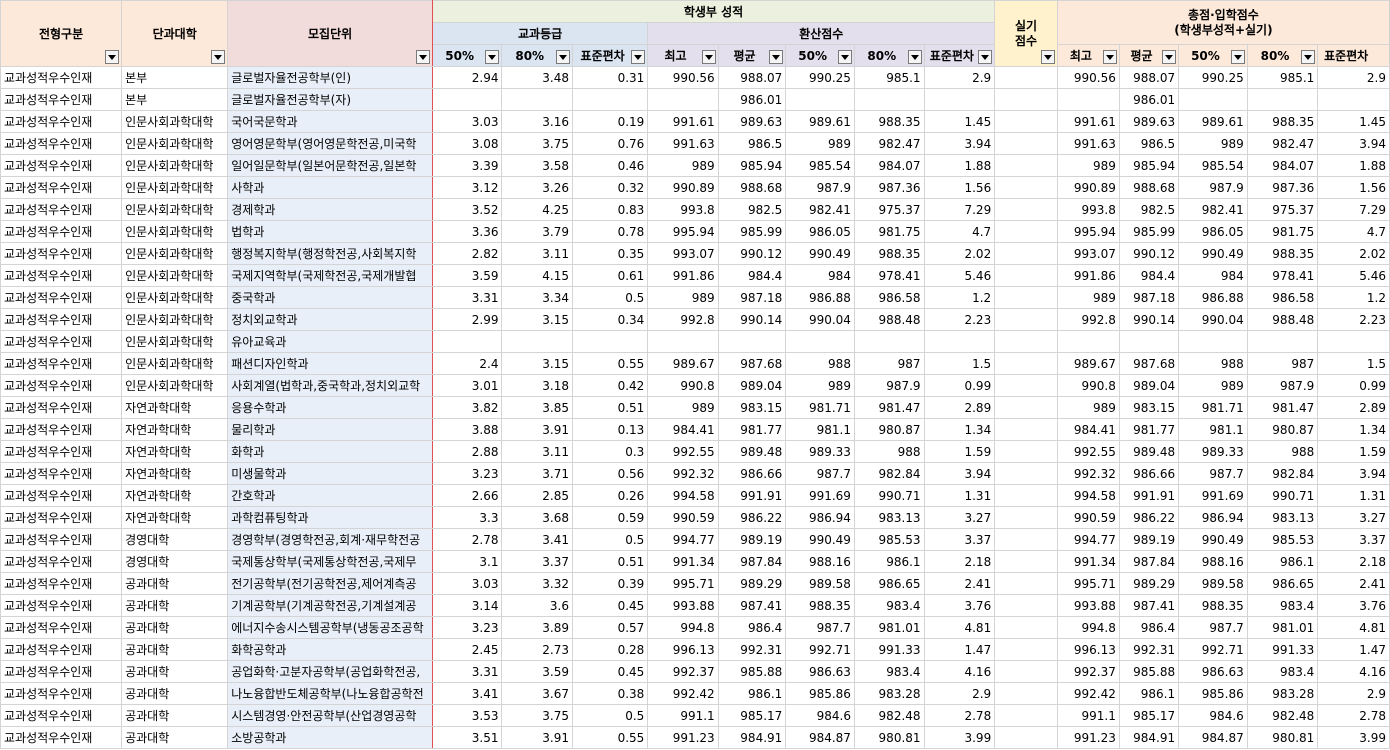  I want to click on table-cell: 986.94, so click(1213, 517).